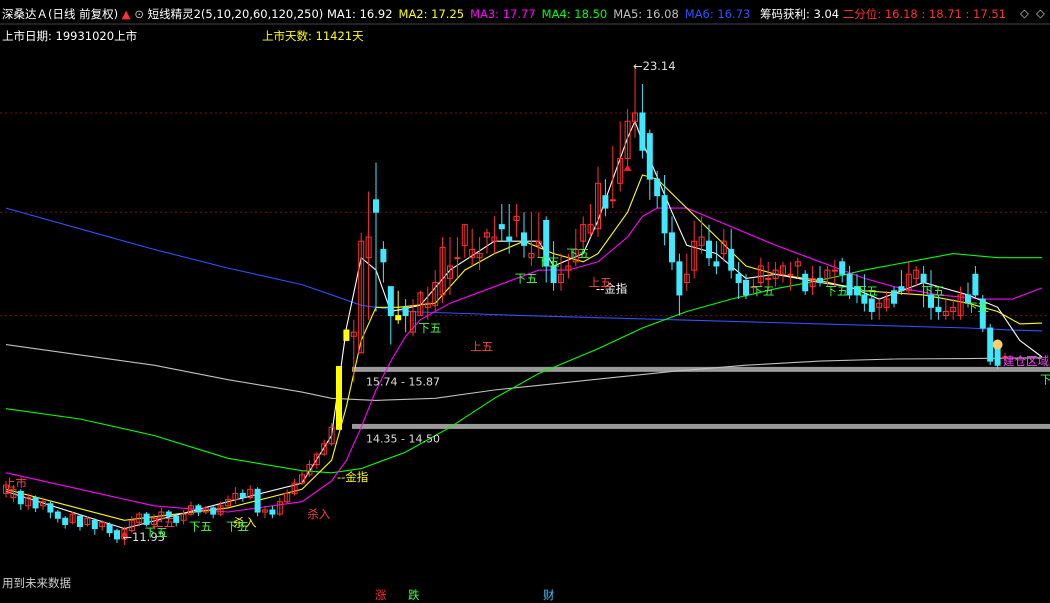 This screenshot has height=603, width=1050. I want to click on indicator-name: 短线精灵2(5,10,20,60,120,250), so click(236, 14).